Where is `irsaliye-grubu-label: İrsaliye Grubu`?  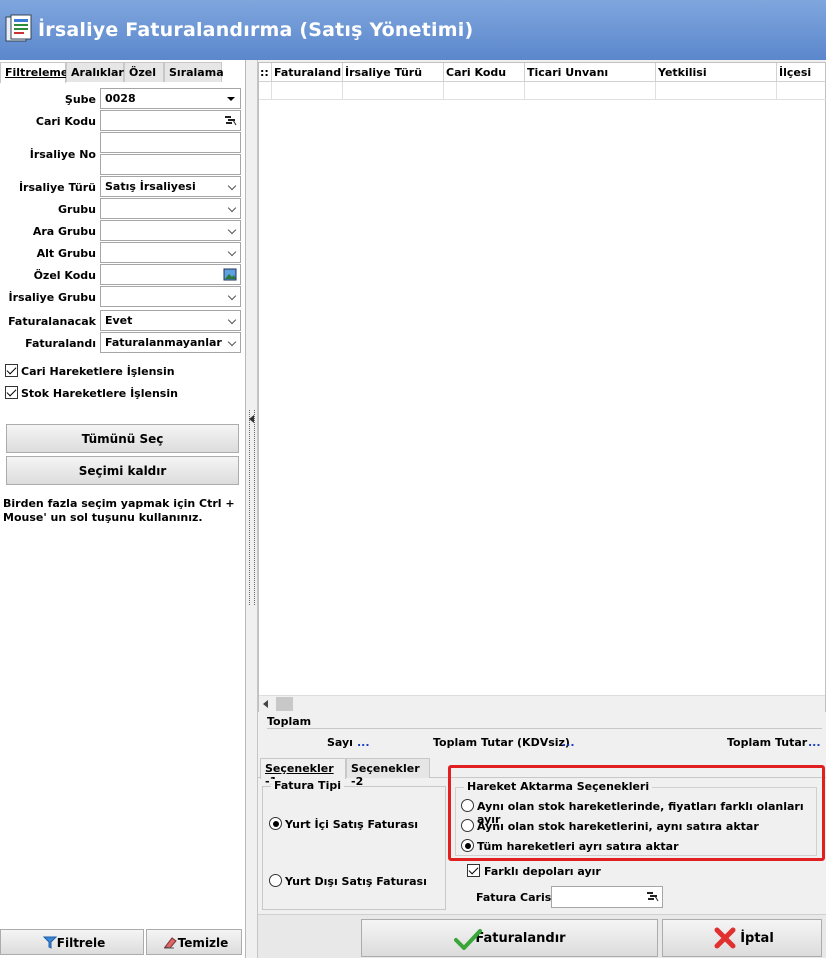 irsaliye-grubu-label: İrsaliye Grubu is located at coordinates (52, 297).